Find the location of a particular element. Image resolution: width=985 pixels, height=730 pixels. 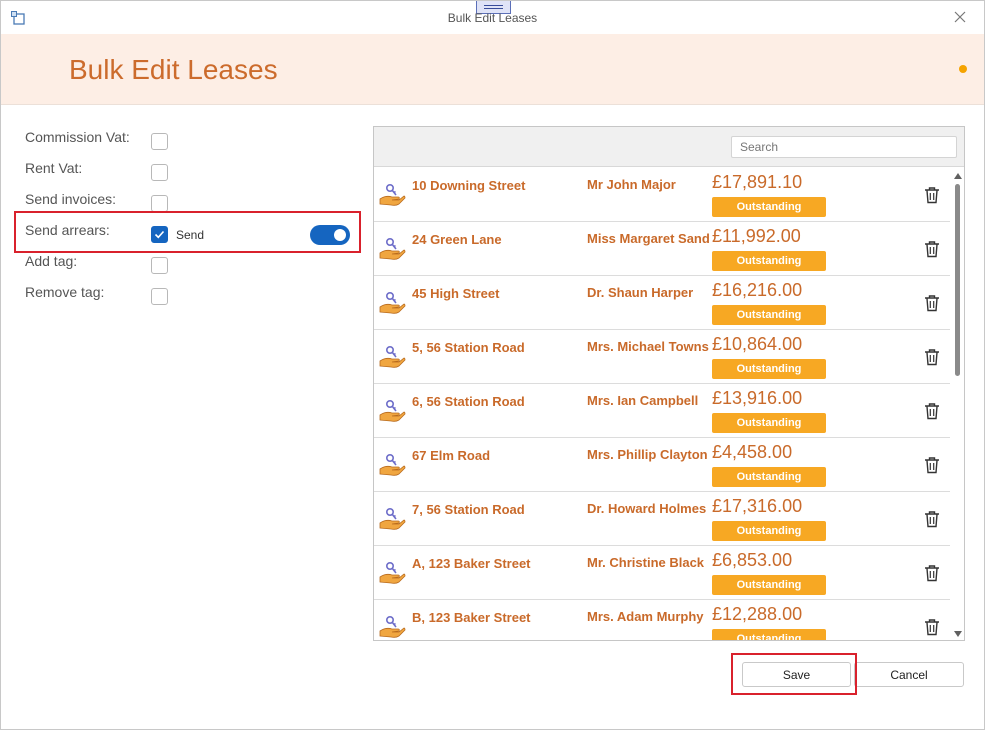

save-button-highlight is located at coordinates (794, 674).